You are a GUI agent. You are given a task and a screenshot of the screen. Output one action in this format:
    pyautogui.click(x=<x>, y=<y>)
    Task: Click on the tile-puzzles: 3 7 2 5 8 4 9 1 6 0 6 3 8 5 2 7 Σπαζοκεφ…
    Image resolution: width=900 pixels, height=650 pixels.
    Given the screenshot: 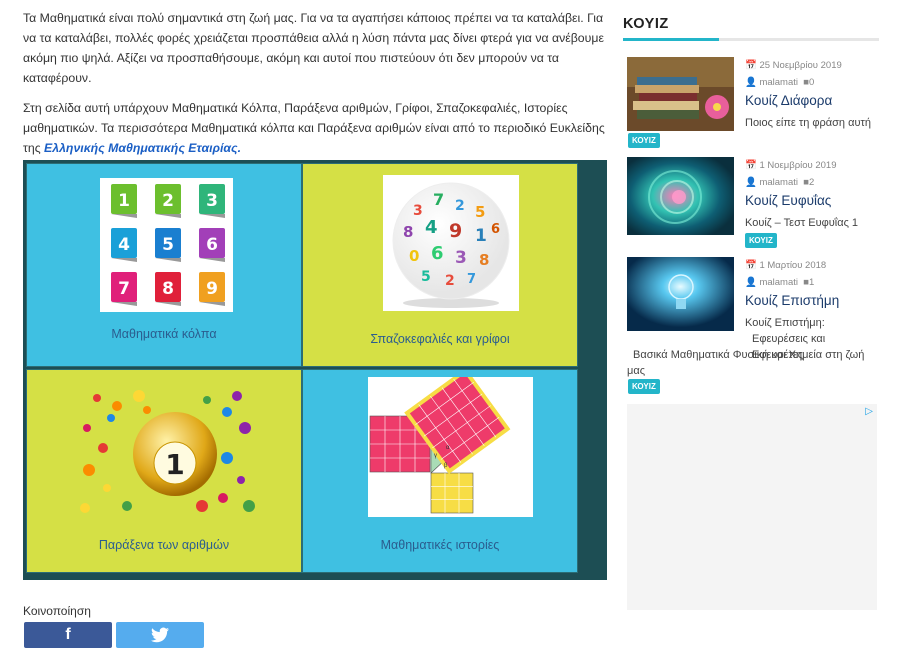 What is the action you would take?
    pyautogui.click(x=440, y=265)
    